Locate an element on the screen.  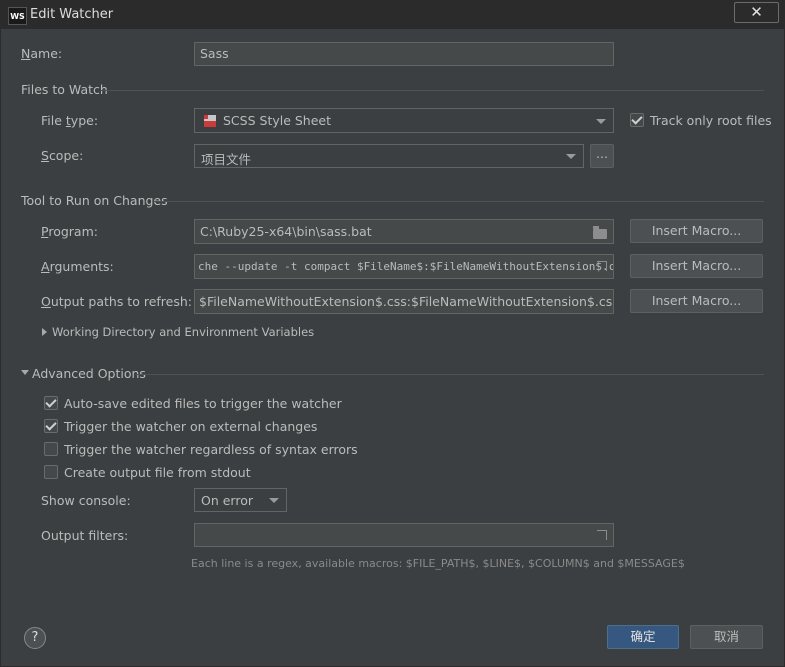
scope-label: Scope: is located at coordinates (62, 155).